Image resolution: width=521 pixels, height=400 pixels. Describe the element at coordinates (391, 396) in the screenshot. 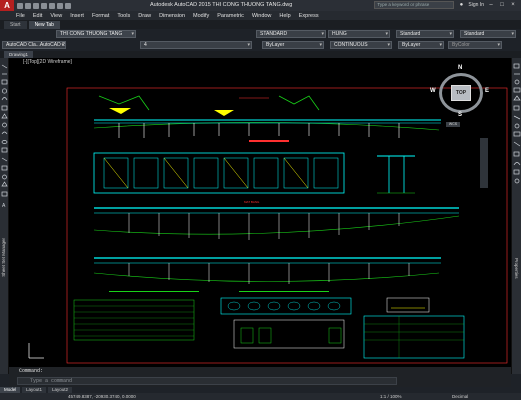

I see `annotation-scale: 1:1 / 100%` at that location.